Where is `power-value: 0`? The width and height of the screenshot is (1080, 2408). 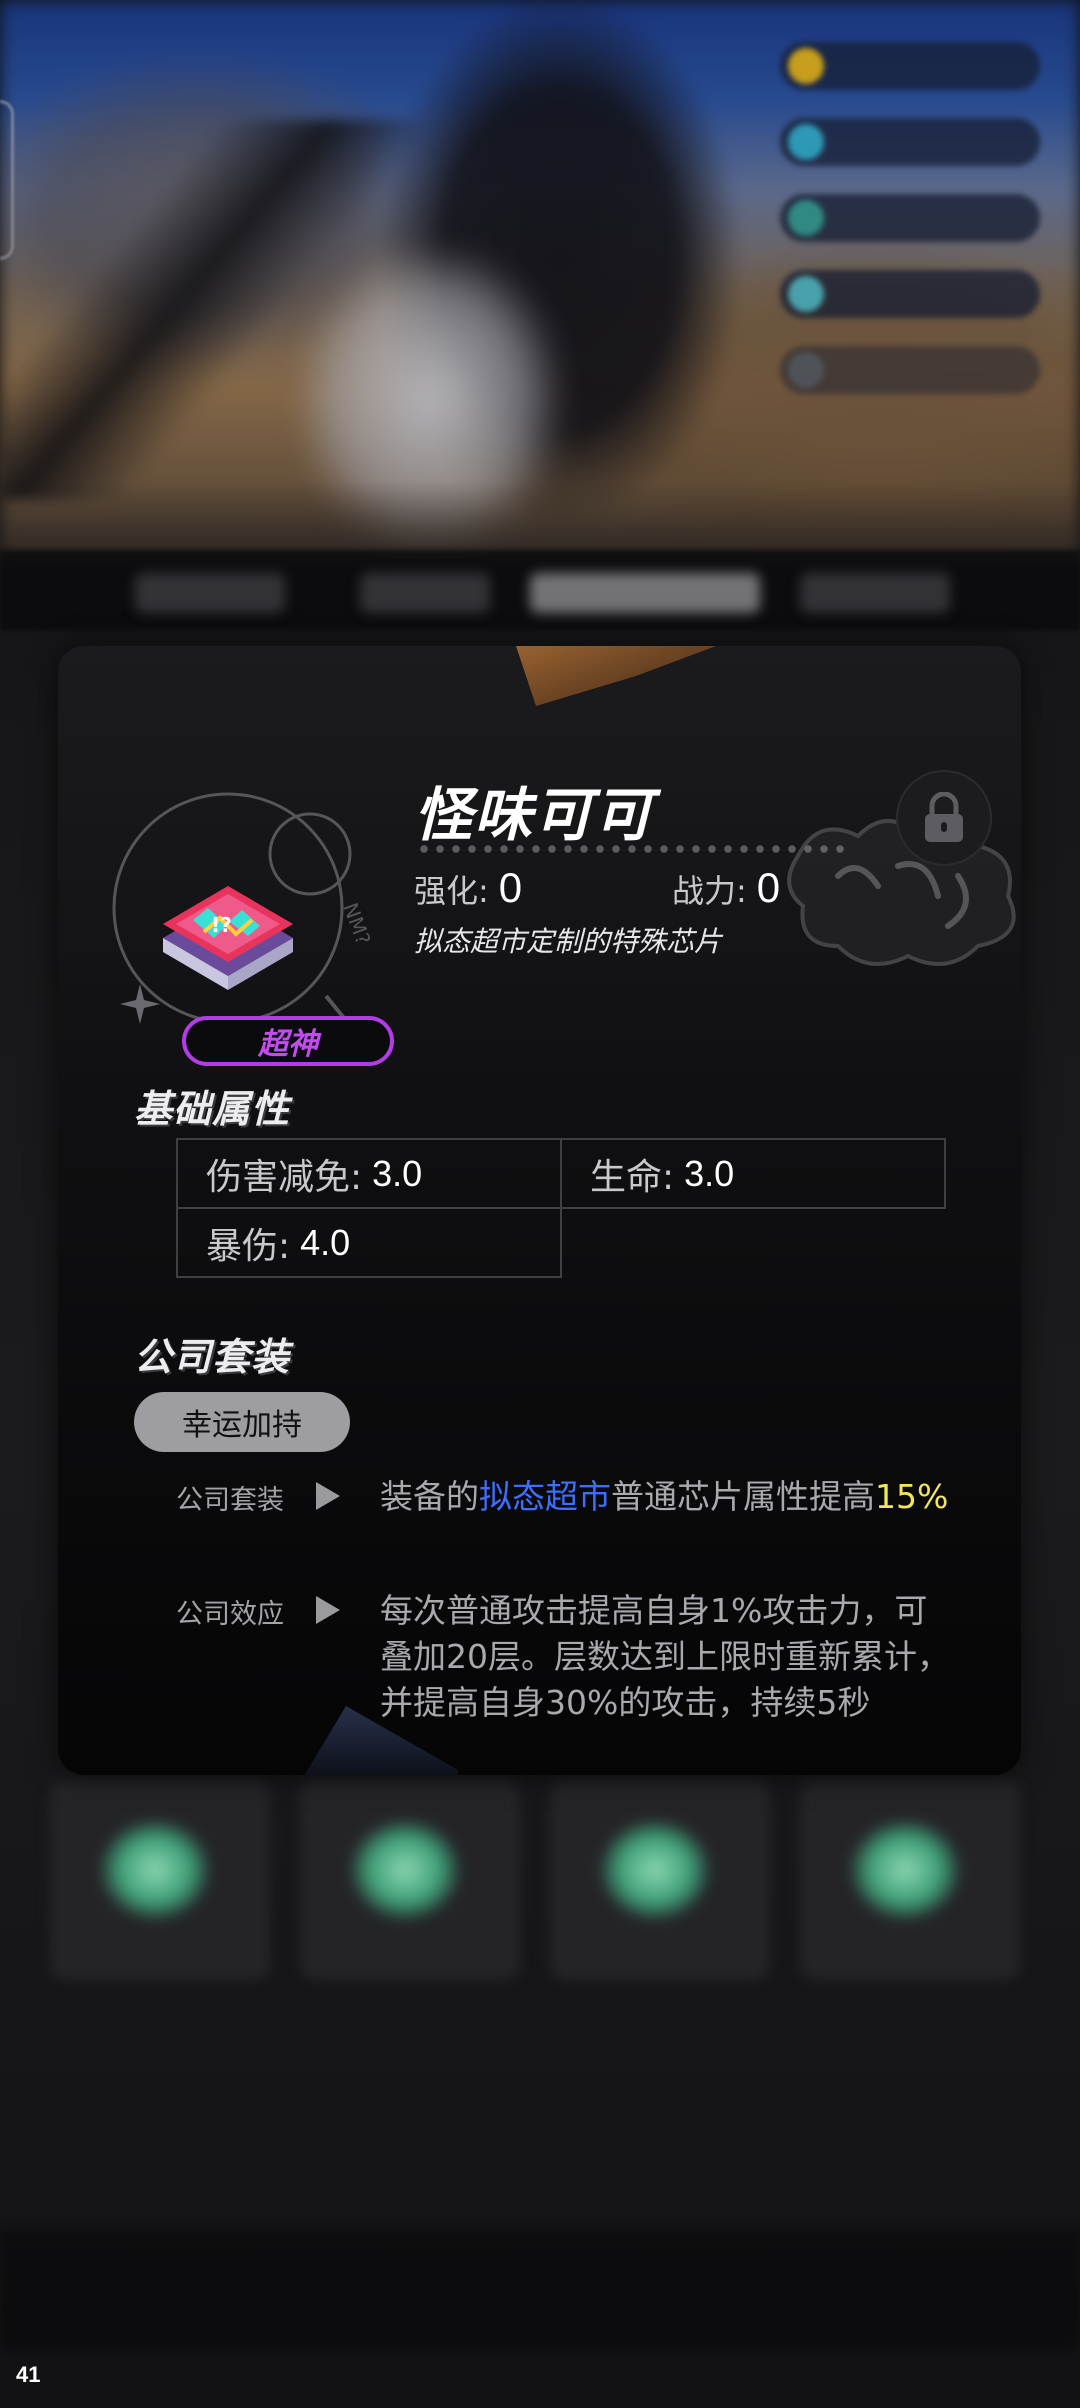 power-value: 0 is located at coordinates (768, 887).